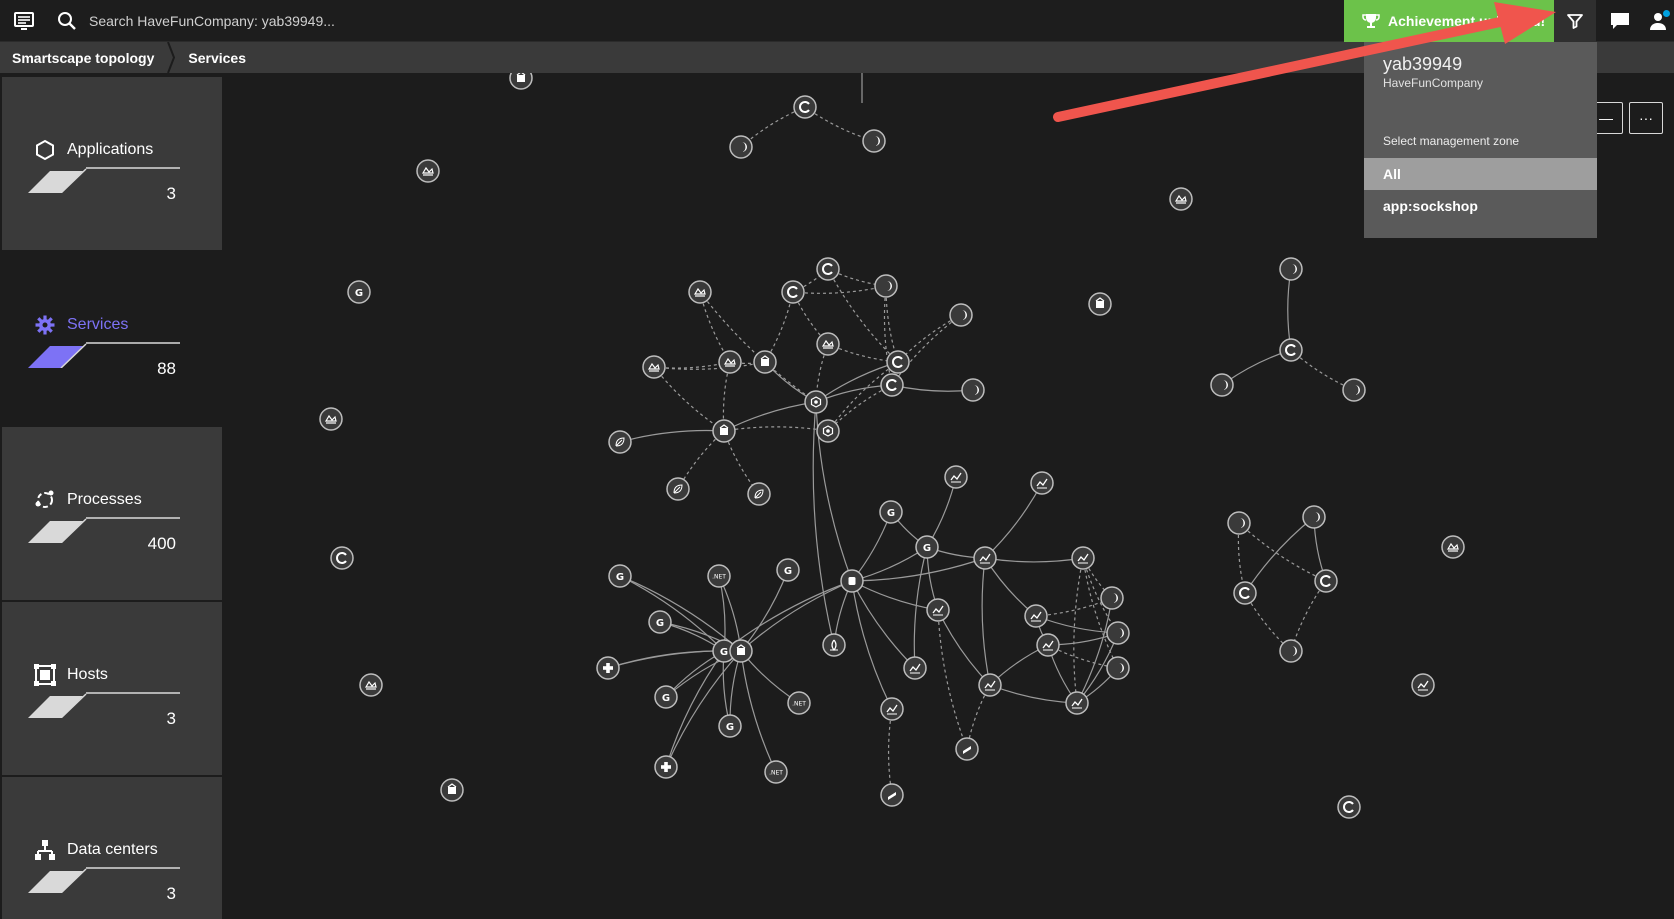 The height and width of the screenshot is (919, 1674). Describe the element at coordinates (112, 688) in the screenshot. I see `sidebar-item-hosts: Hosts 3` at that location.